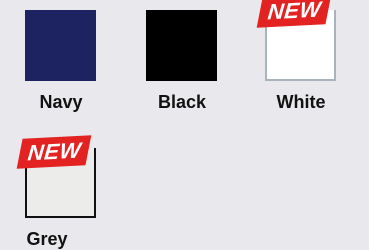 This screenshot has width=369, height=250. What do you see at coordinates (47, 239) in the screenshot?
I see `swatch-label: Grey` at bounding box center [47, 239].